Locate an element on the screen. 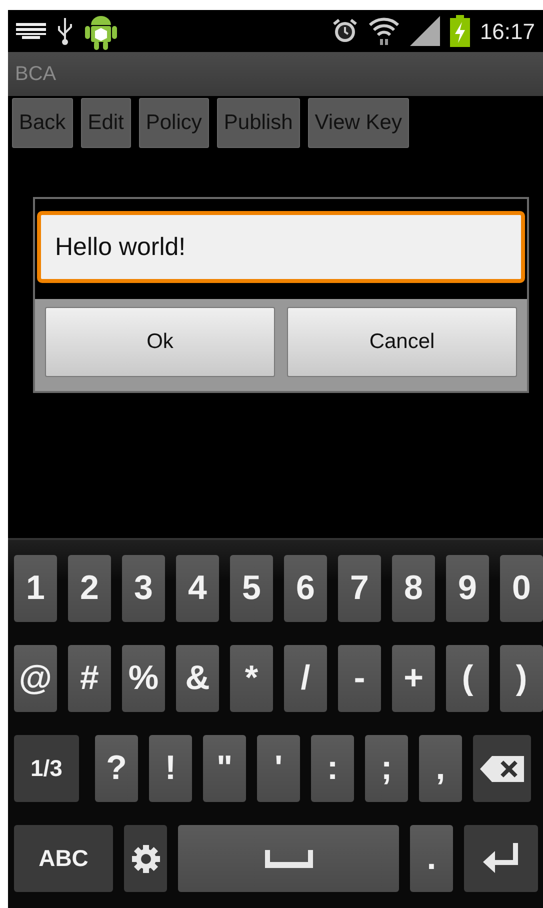 The height and width of the screenshot is (908, 543). dialog-button: Ok is located at coordinates (160, 342).